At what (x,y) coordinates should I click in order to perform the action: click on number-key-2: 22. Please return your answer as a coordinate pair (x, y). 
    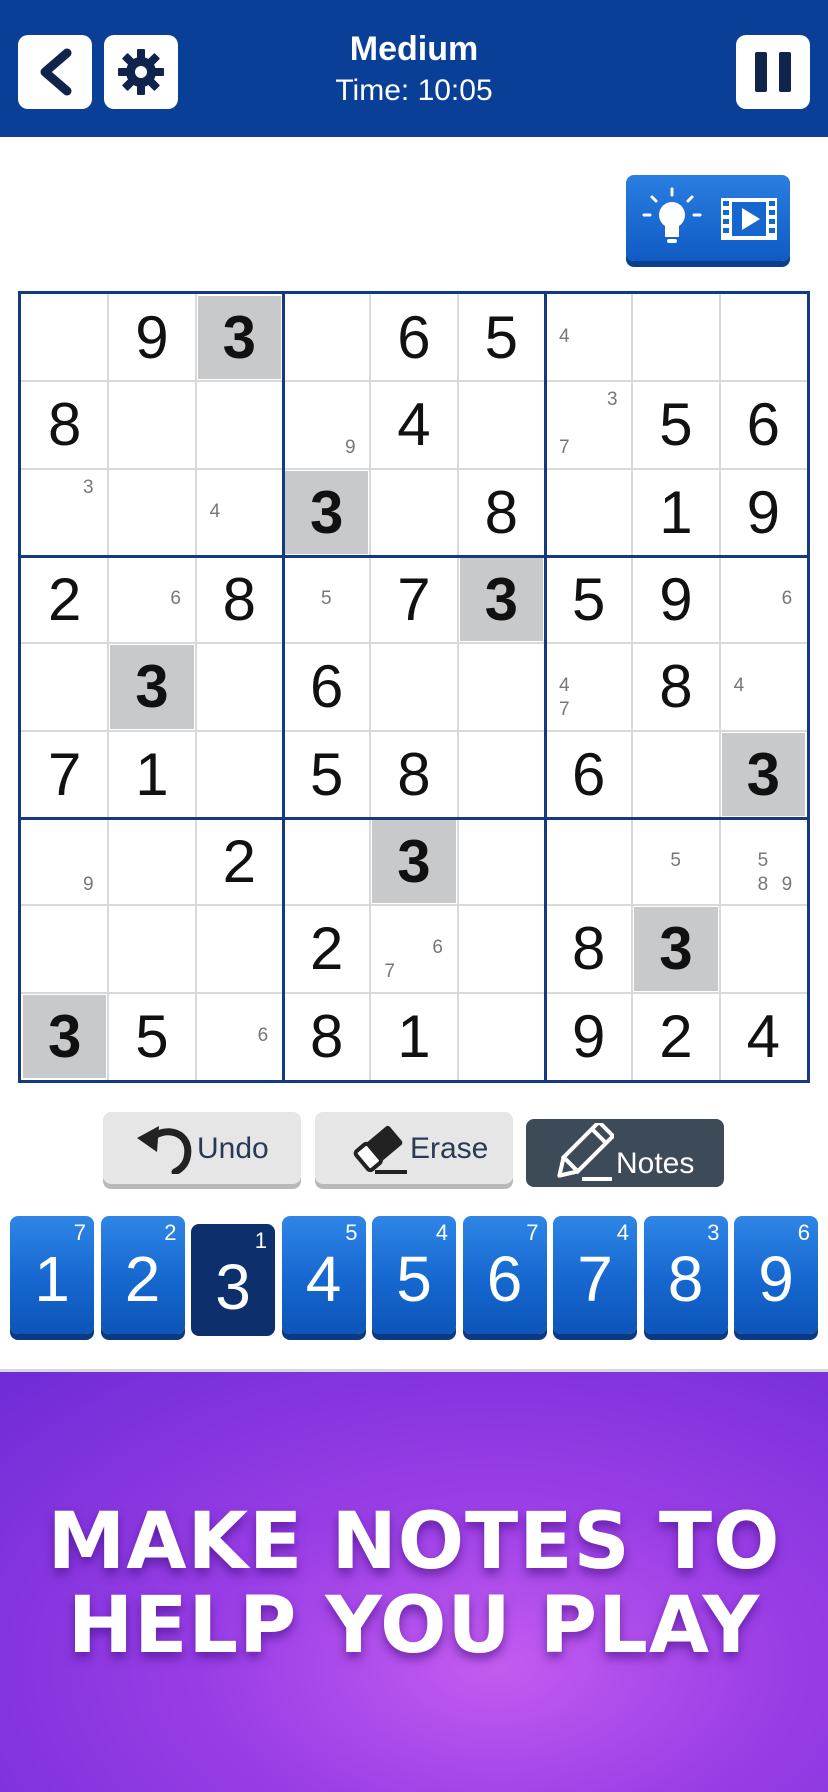
    Looking at the image, I should click on (142, 1275).